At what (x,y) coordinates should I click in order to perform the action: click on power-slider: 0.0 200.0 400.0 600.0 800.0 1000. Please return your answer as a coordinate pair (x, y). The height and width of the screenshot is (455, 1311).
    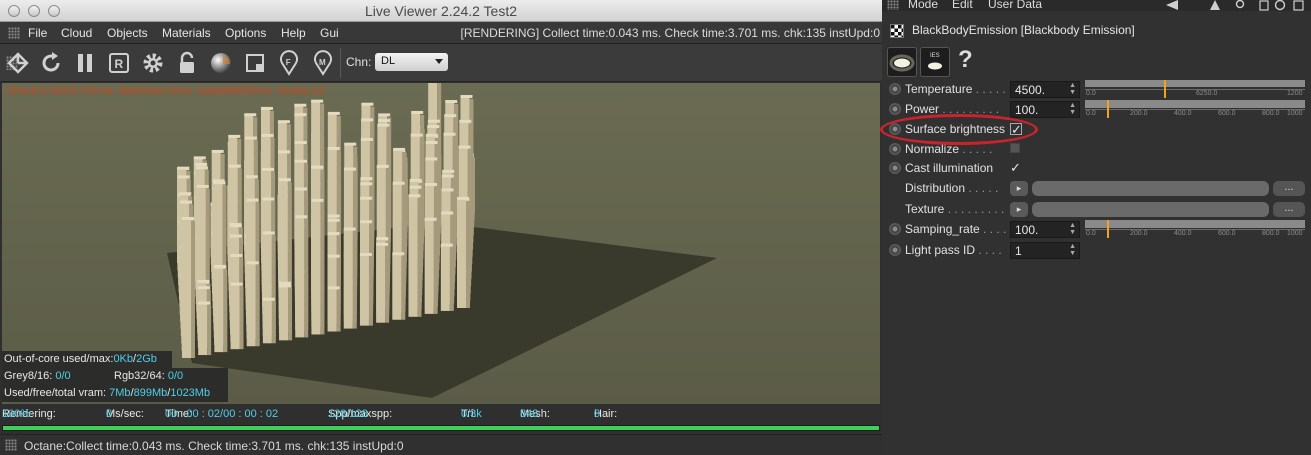
    Looking at the image, I should click on (1195, 109).